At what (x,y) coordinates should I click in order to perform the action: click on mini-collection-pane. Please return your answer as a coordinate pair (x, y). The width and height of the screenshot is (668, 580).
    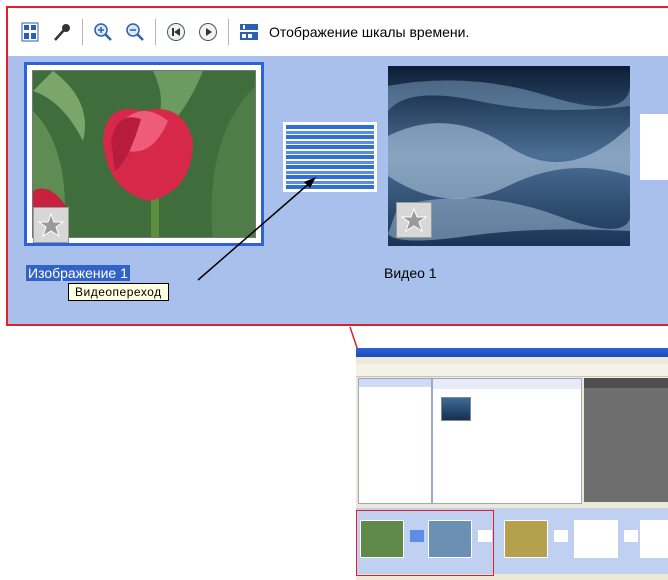
    Looking at the image, I should click on (507, 441).